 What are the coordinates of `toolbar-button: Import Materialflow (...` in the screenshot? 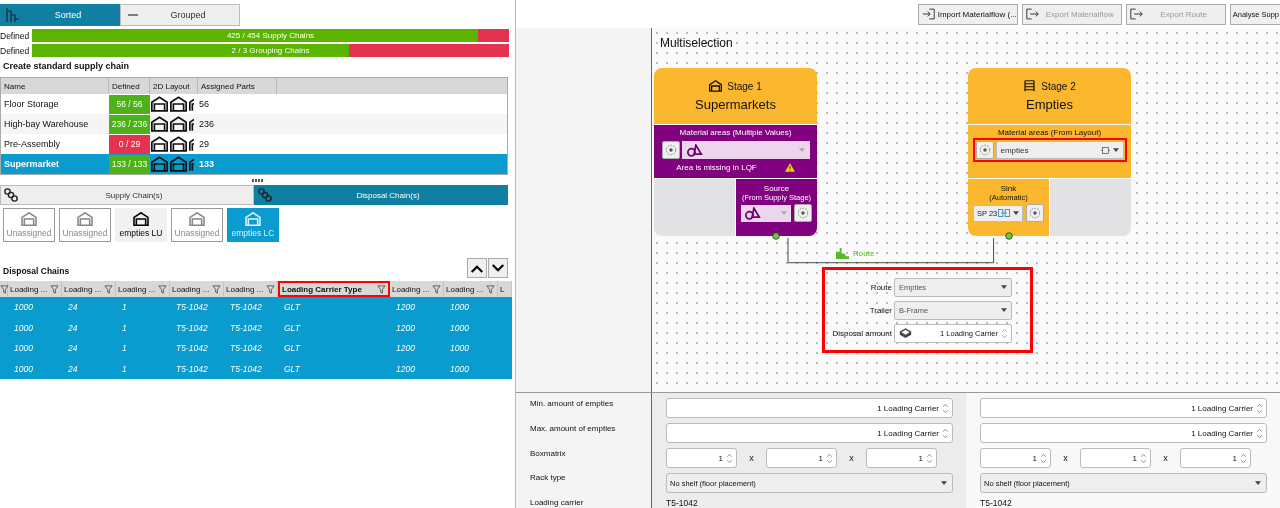 It's located at (967, 14).